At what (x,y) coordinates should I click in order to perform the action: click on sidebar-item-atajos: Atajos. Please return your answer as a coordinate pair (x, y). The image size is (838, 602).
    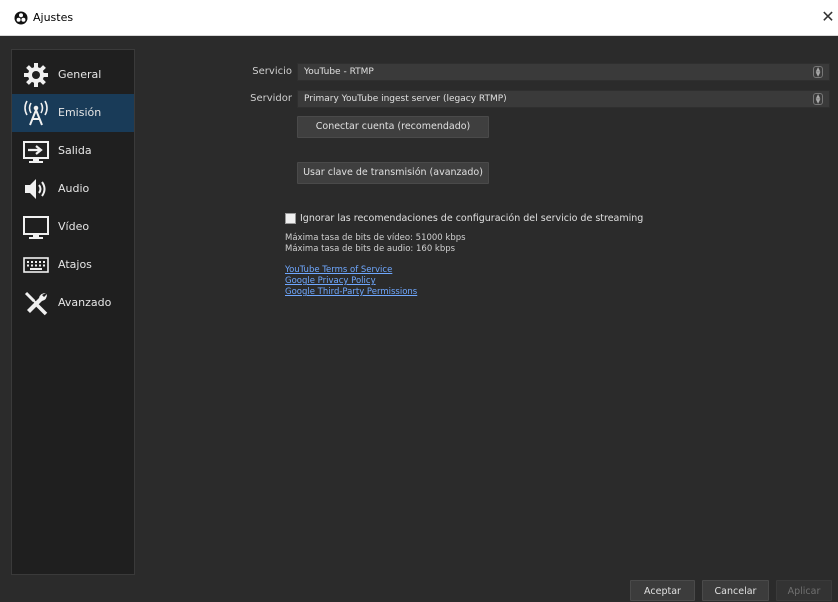
    Looking at the image, I should click on (73, 265).